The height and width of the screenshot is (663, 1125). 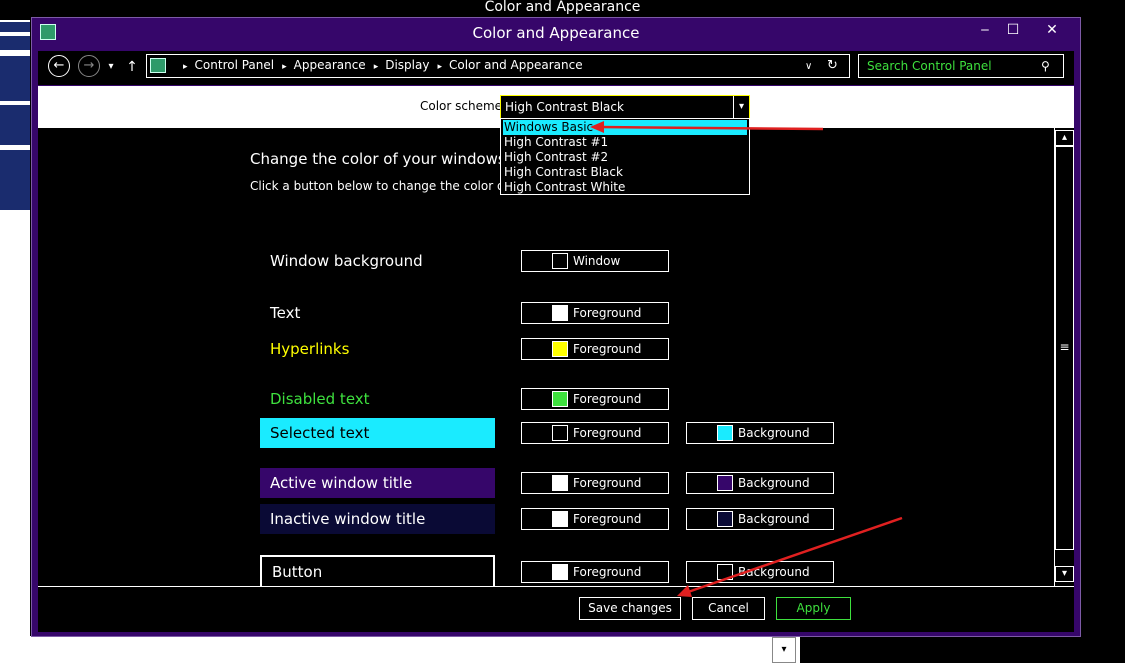 What do you see at coordinates (630, 608) in the screenshot?
I see `save-changes-button: Save changes` at bounding box center [630, 608].